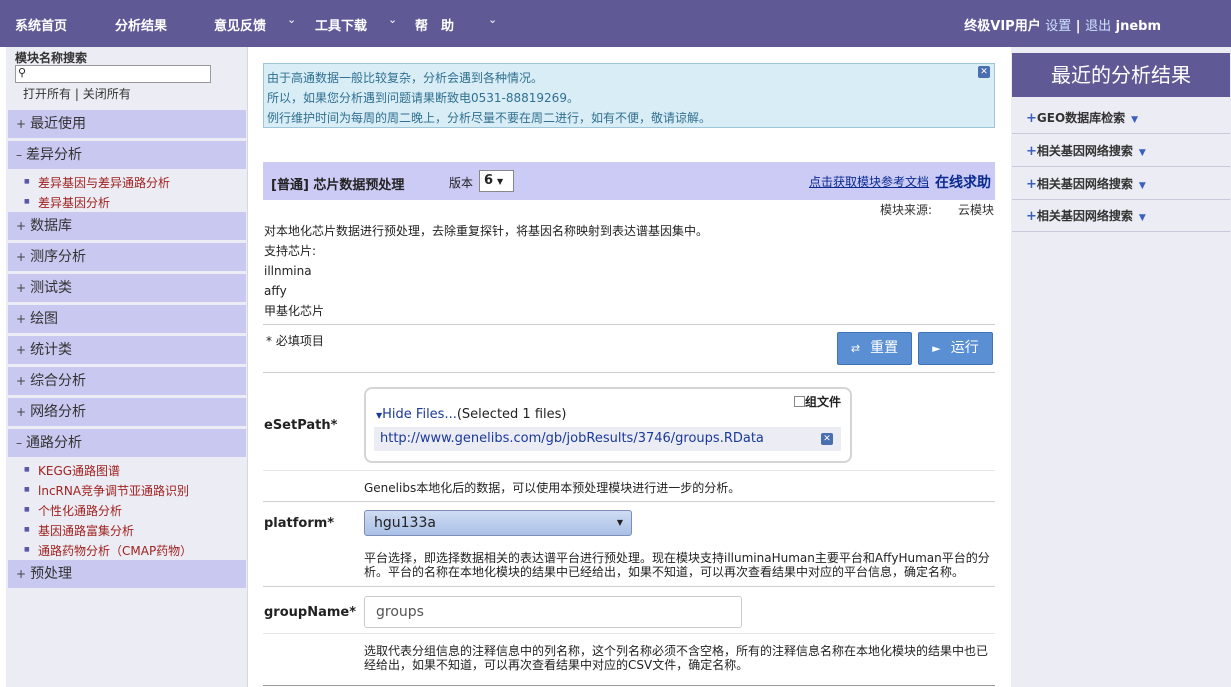  Describe the element at coordinates (58, 412) in the screenshot. I see `sidebar-group-label: 网络分析` at that location.